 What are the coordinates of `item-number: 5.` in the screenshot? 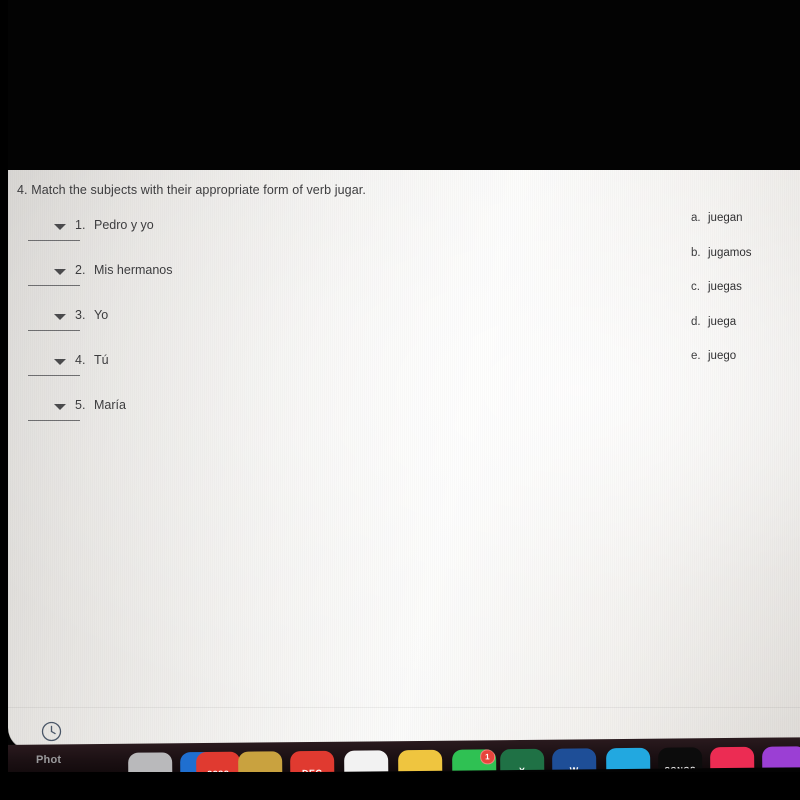 It's located at (80, 405).